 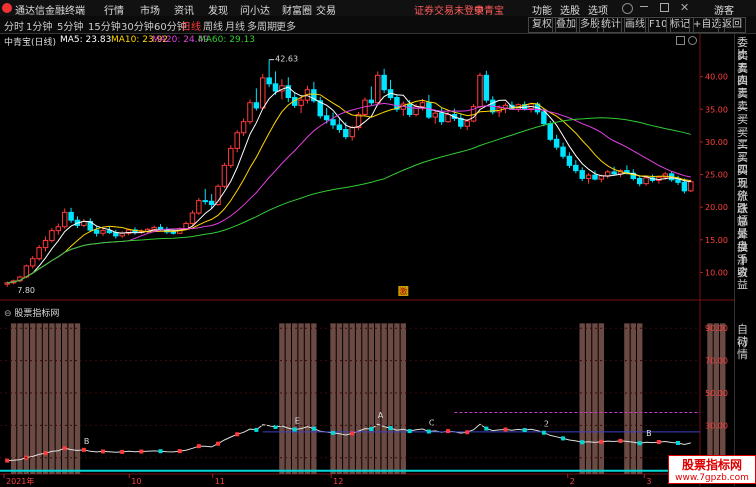 I want to click on period-multi: 多周期, so click(x=262, y=25).